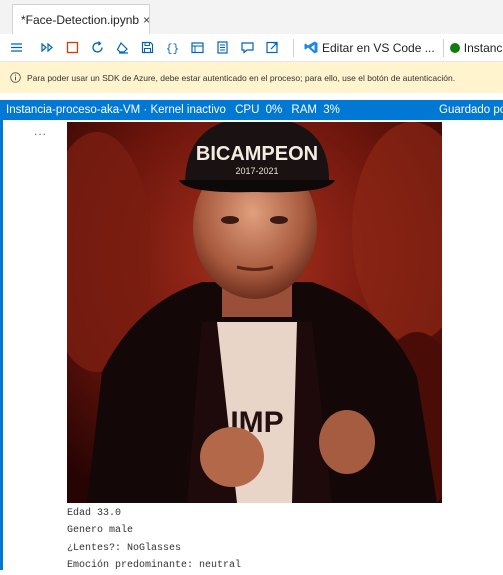 This screenshot has width=503, height=575. I want to click on saved-status: Guardado por, so click(471, 110).